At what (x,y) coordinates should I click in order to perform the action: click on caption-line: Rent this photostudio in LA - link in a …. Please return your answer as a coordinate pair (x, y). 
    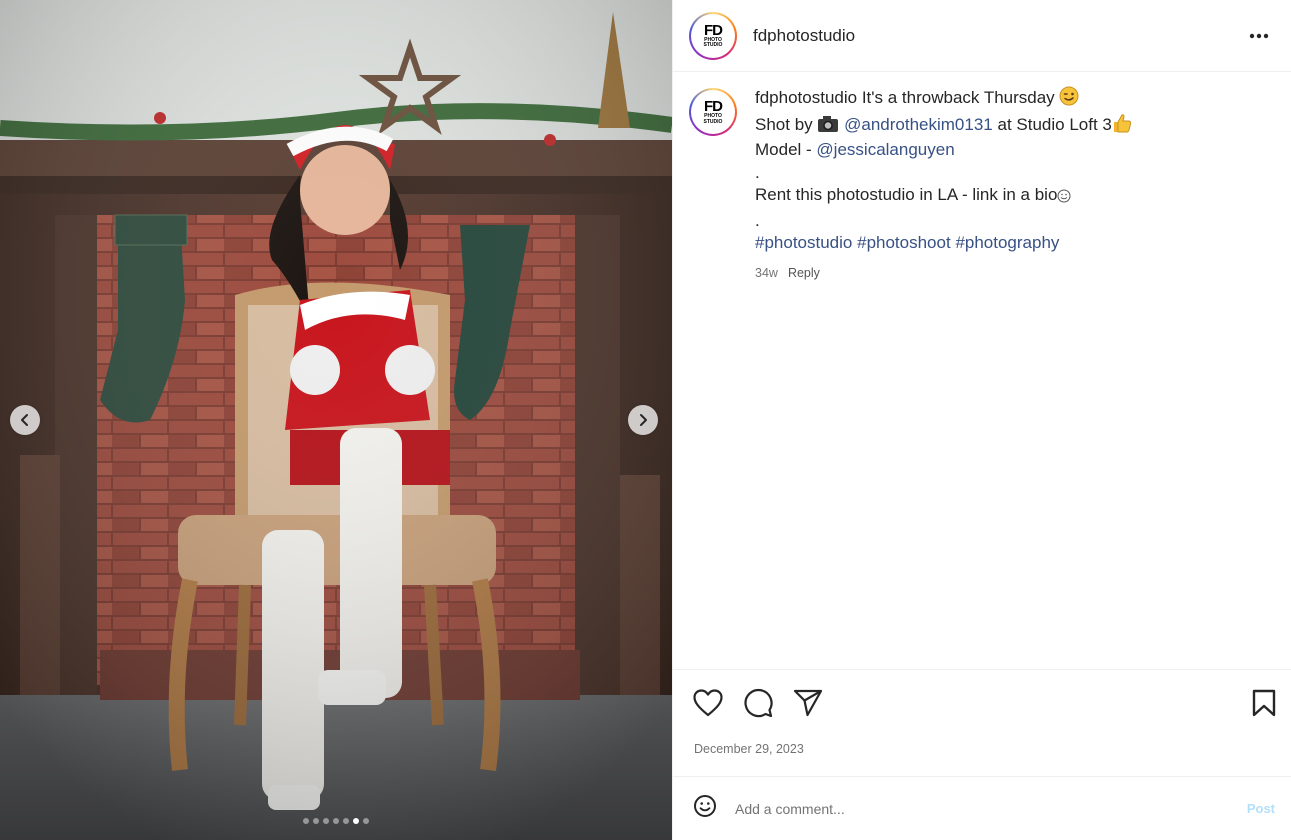
    Looking at the image, I should click on (943, 197).